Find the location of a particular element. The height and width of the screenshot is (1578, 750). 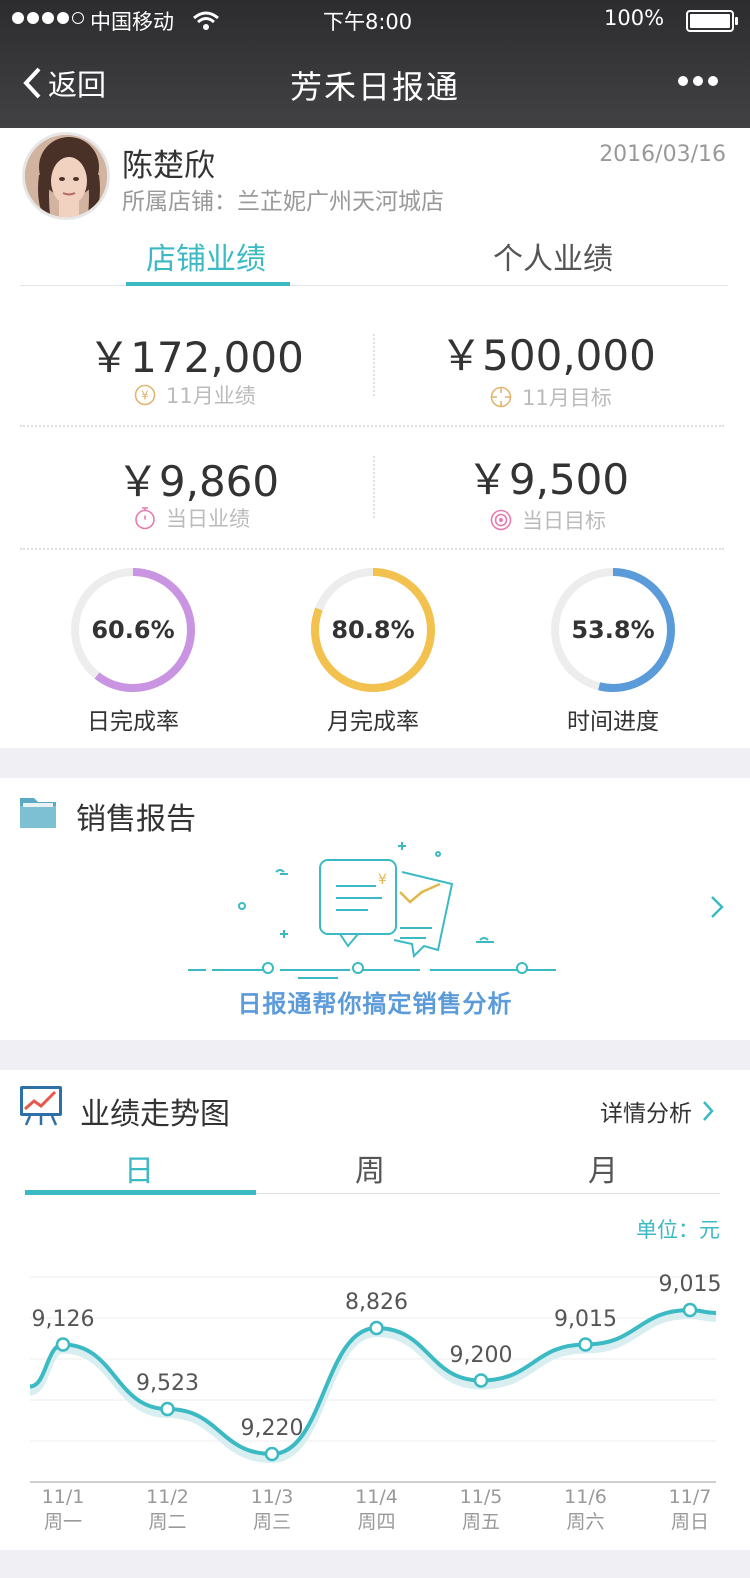

tab-store-performance: 店铺业绩 is located at coordinates (206, 256).